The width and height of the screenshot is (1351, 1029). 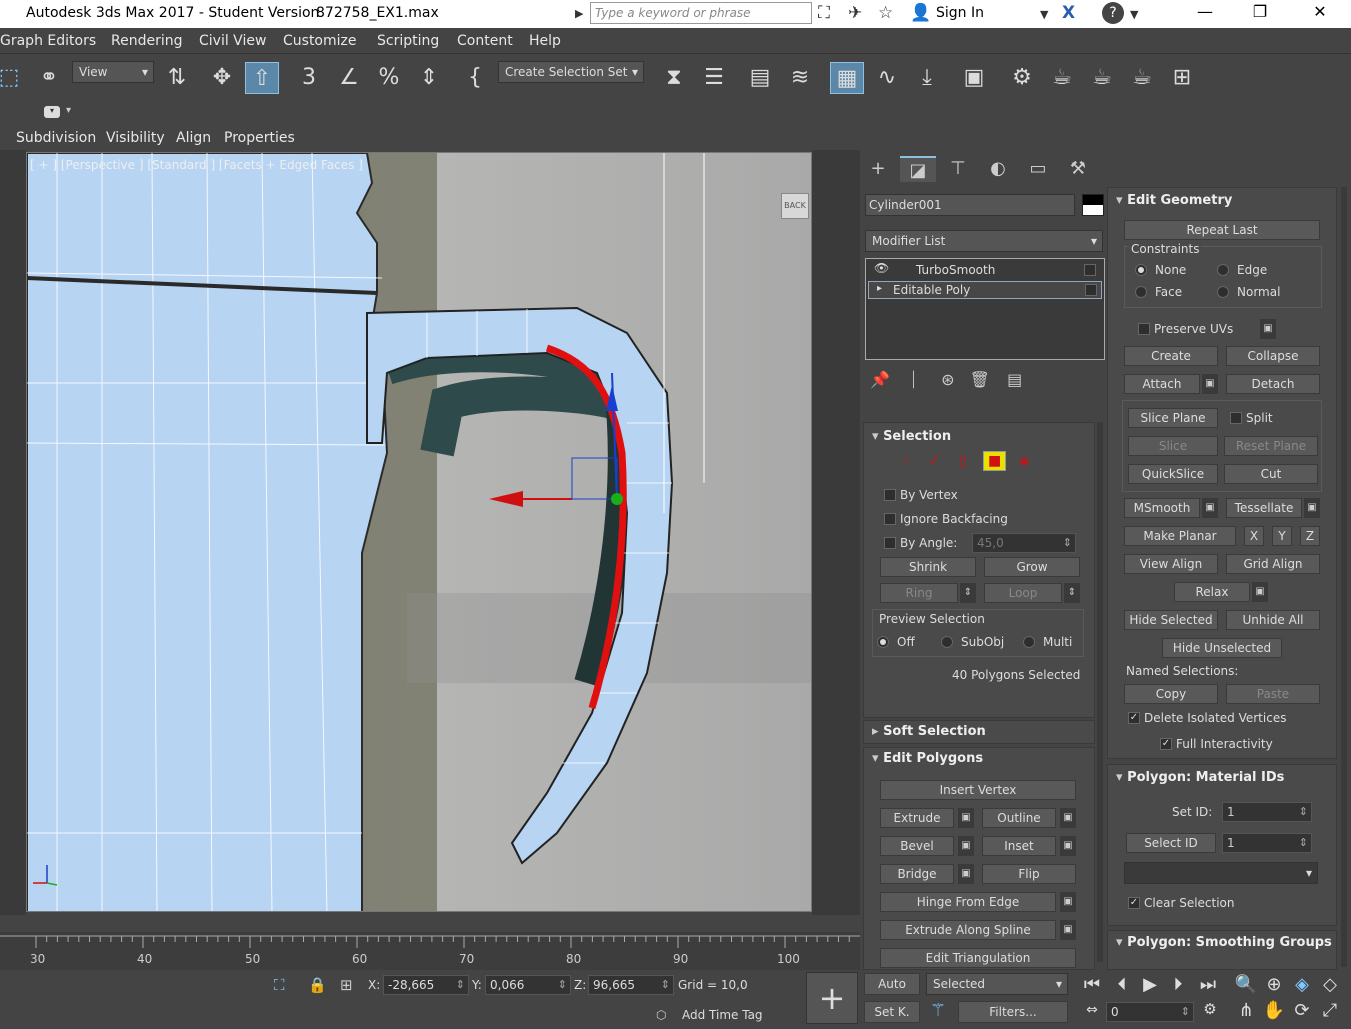 What do you see at coordinates (1144, 329) in the screenshot?
I see `preserve-uvs-checkbox` at bounding box center [1144, 329].